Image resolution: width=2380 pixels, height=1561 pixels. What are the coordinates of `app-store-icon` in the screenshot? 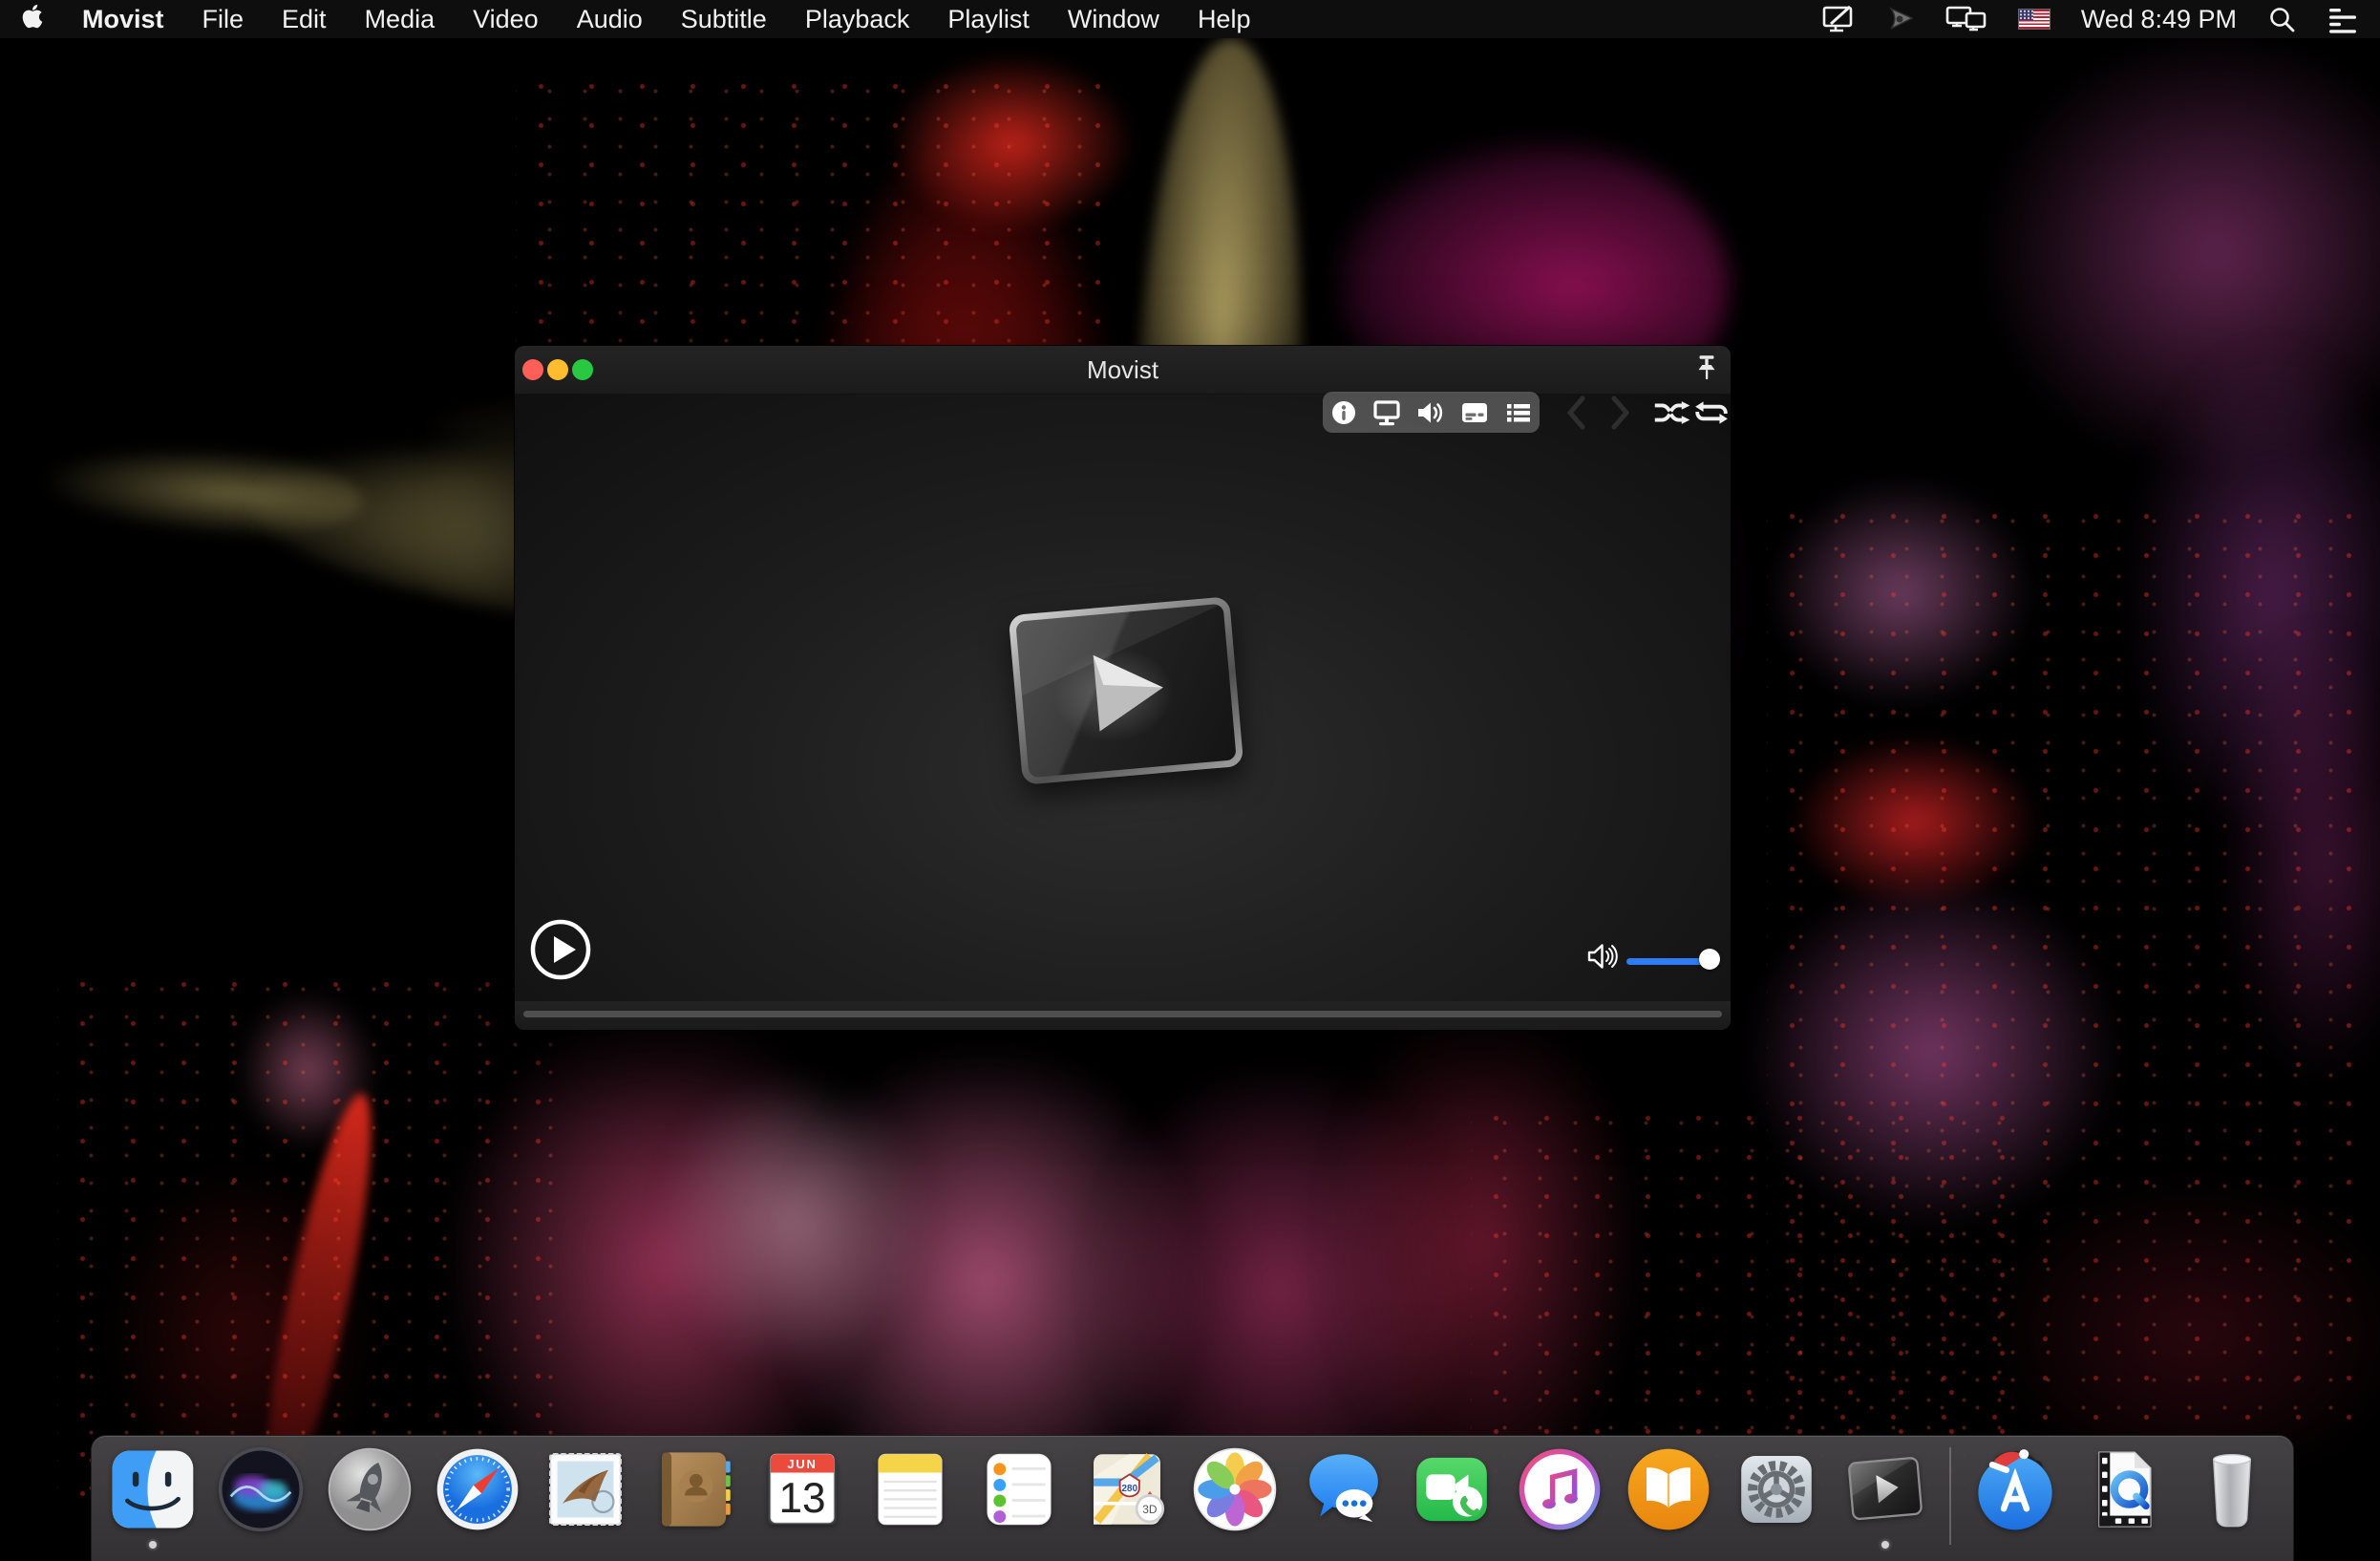 It's located at (2015, 1489).